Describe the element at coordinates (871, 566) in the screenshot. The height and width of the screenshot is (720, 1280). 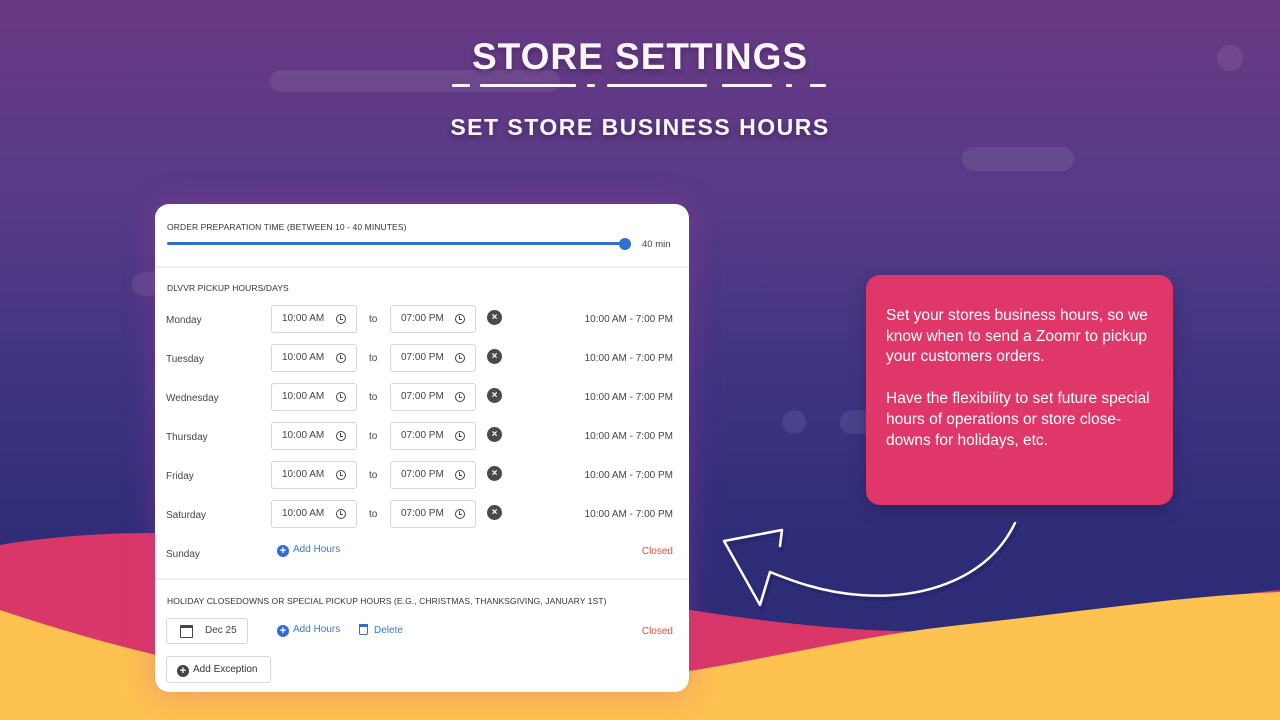
I see `curved-arrow-icon` at that location.